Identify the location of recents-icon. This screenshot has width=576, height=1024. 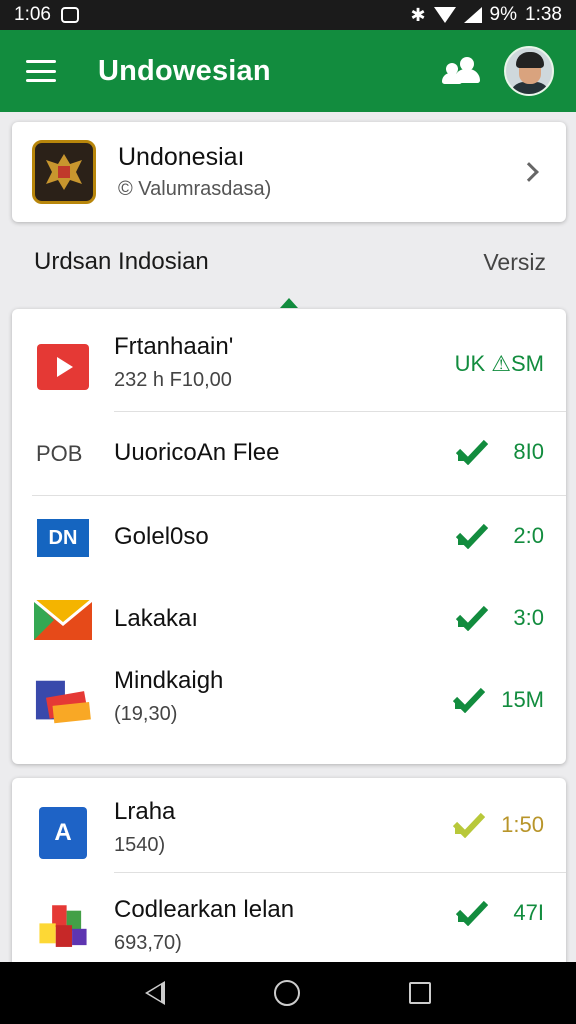
(420, 993).